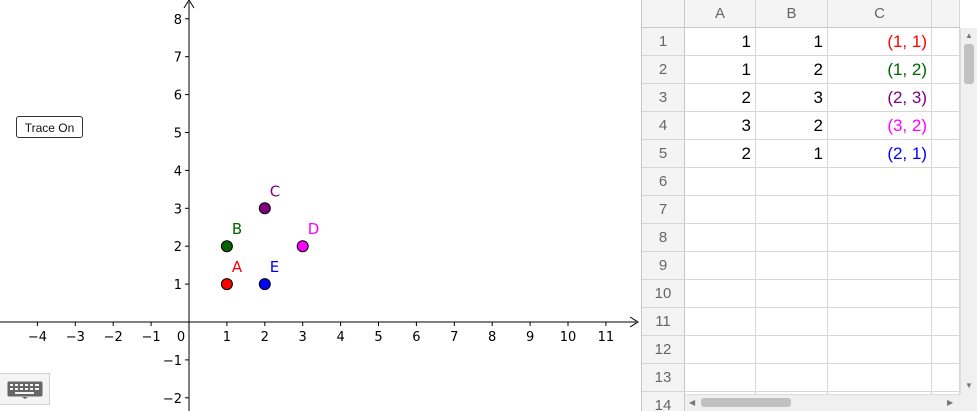 This screenshot has height=411, width=977. I want to click on cell-a10, so click(720, 294).